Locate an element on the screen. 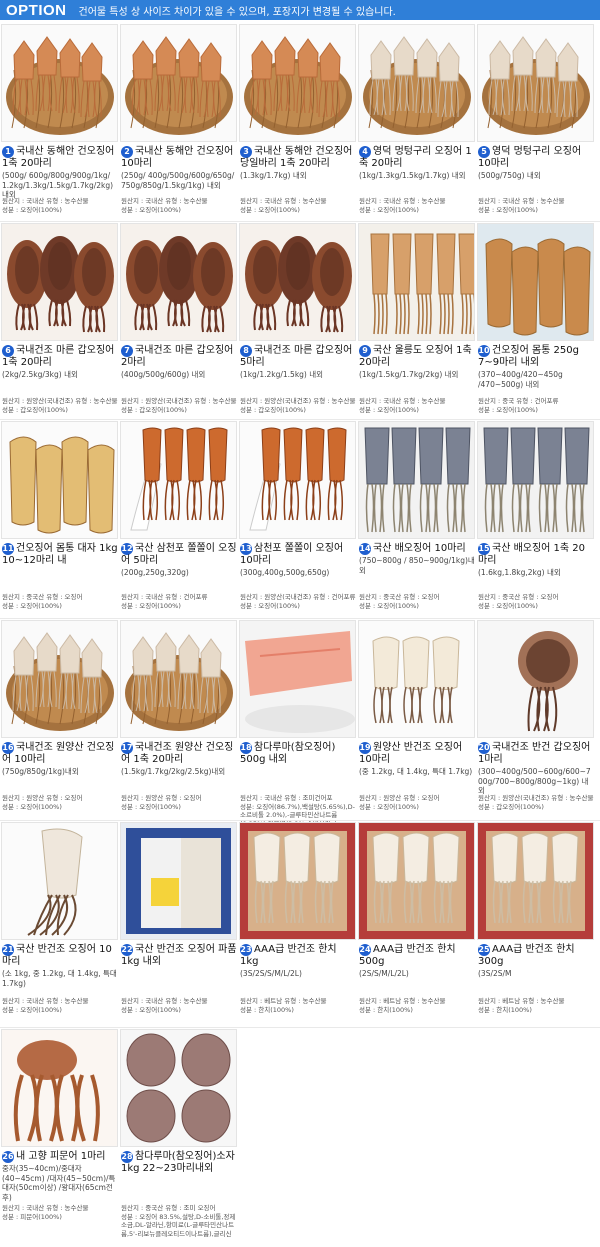 This screenshot has width=600, height=1247. option-origin-info: 원산지 : 중국 유형 : 건어포류 성분 : 오징어(100%) is located at coordinates (536, 405).